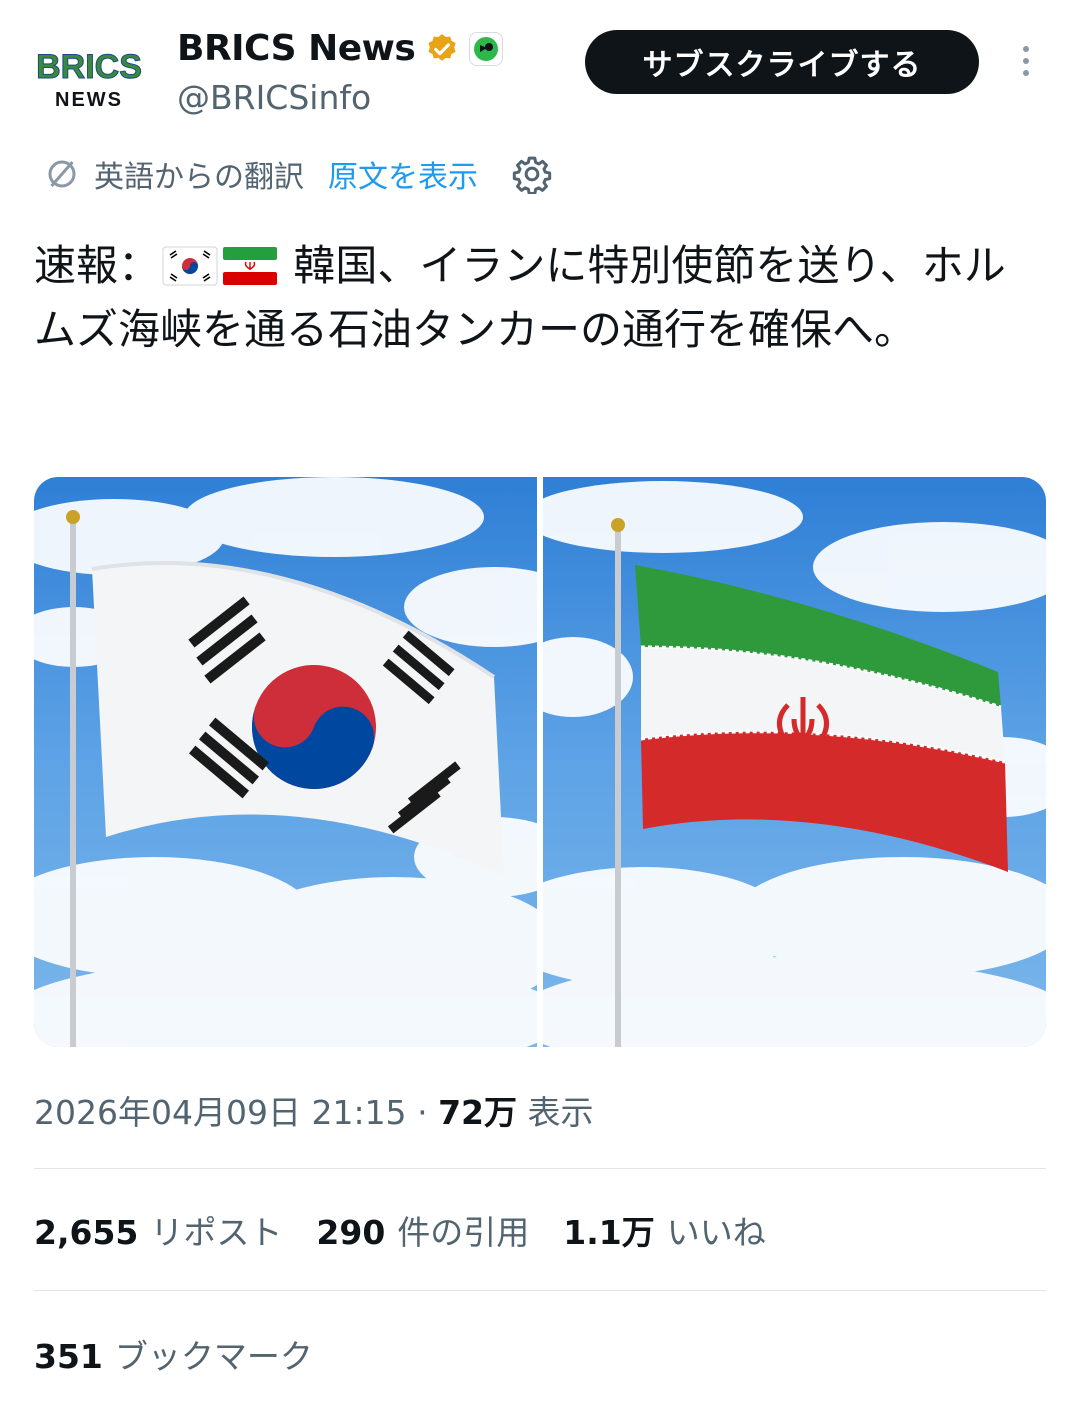 The image size is (1080, 1419). I want to click on quotes-stat: 290 件の引用, so click(422, 1230).